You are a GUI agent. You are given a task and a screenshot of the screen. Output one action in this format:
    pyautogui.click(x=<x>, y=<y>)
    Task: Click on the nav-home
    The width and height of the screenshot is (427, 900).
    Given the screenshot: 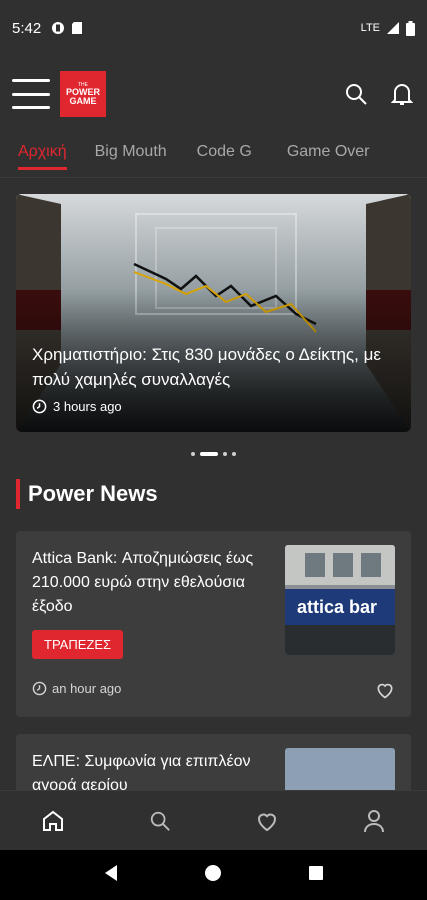 What is the action you would take?
    pyautogui.click(x=53, y=821)
    